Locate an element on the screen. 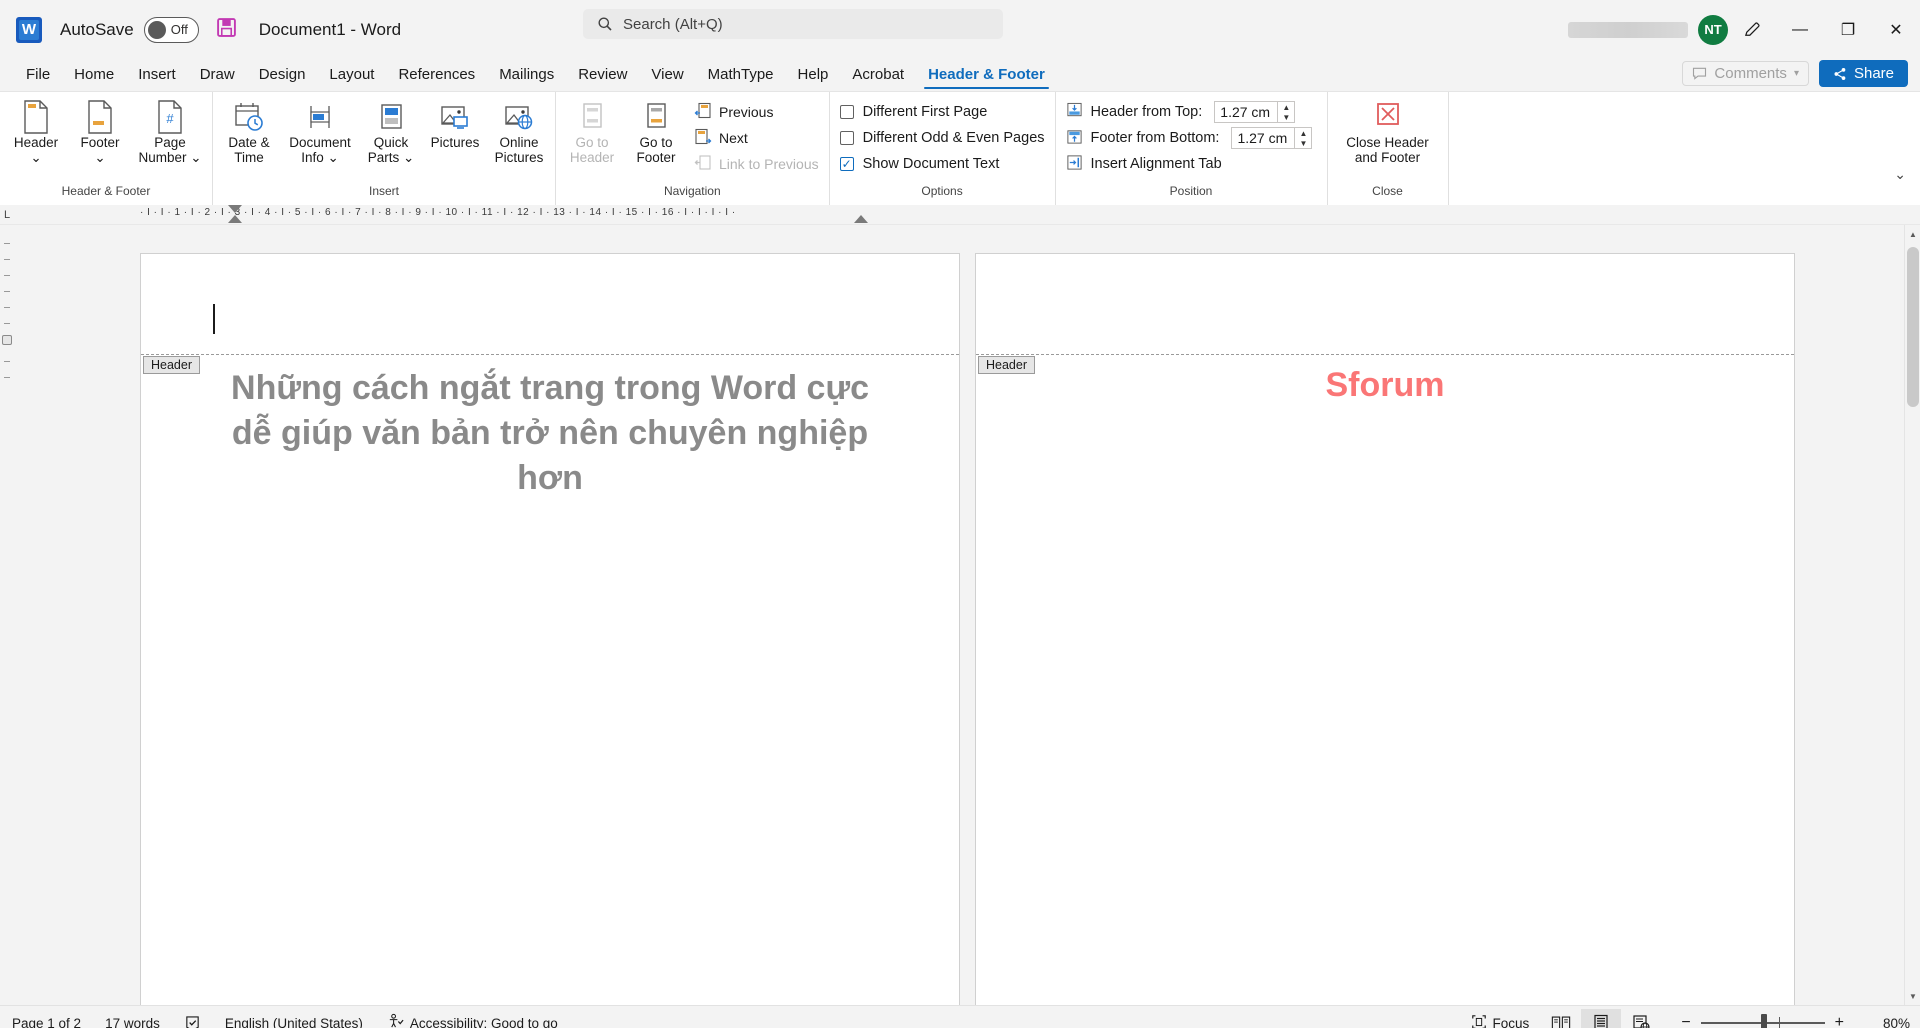 This screenshot has width=1920, height=1028. proofing-icon is located at coordinates (192, 1017).